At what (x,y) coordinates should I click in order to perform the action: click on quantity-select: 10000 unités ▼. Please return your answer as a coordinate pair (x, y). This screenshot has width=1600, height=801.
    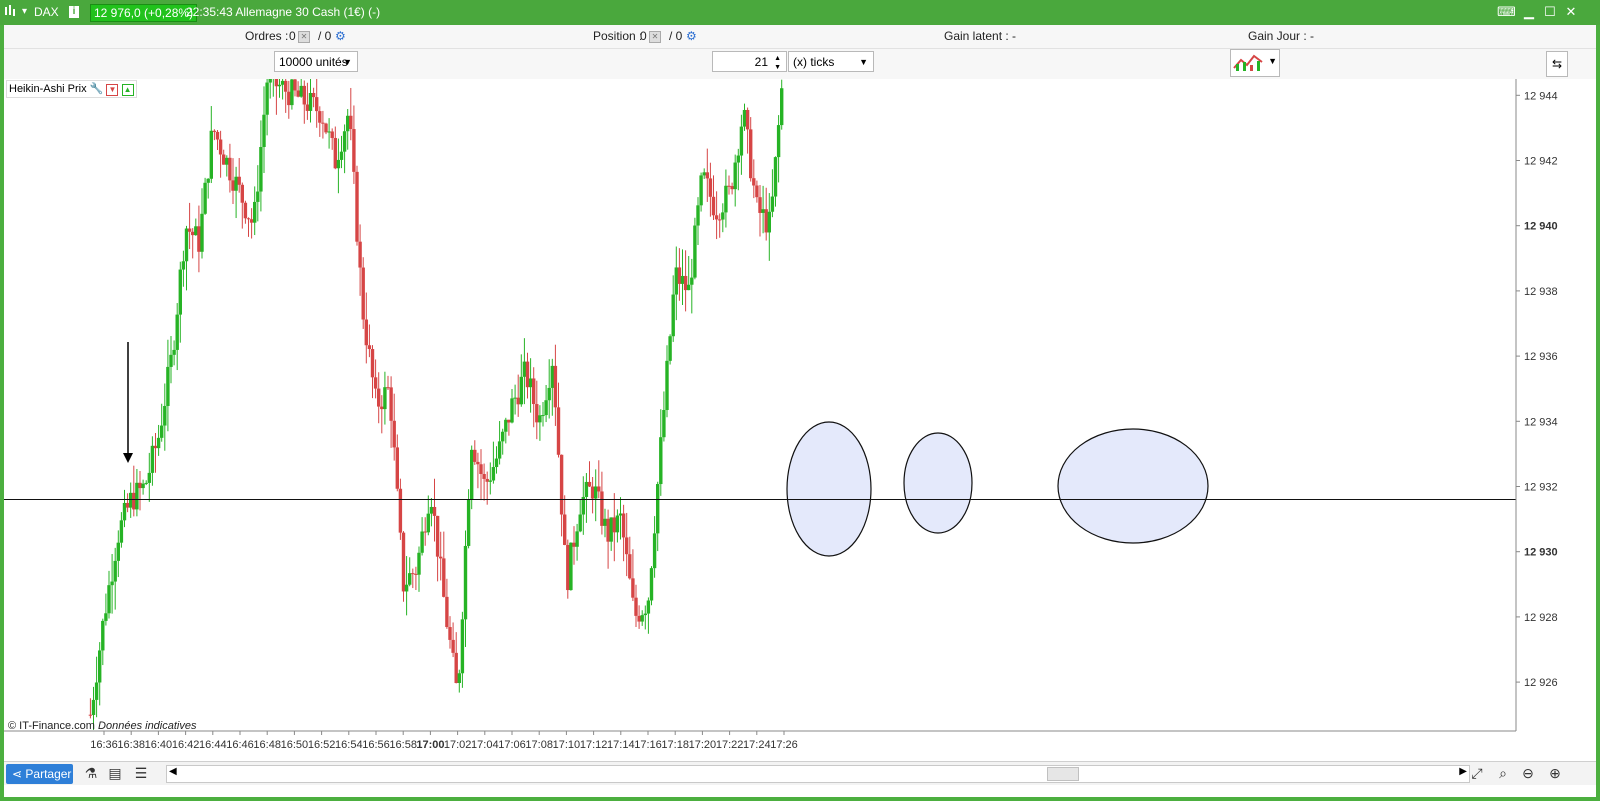
    Looking at the image, I should click on (316, 61).